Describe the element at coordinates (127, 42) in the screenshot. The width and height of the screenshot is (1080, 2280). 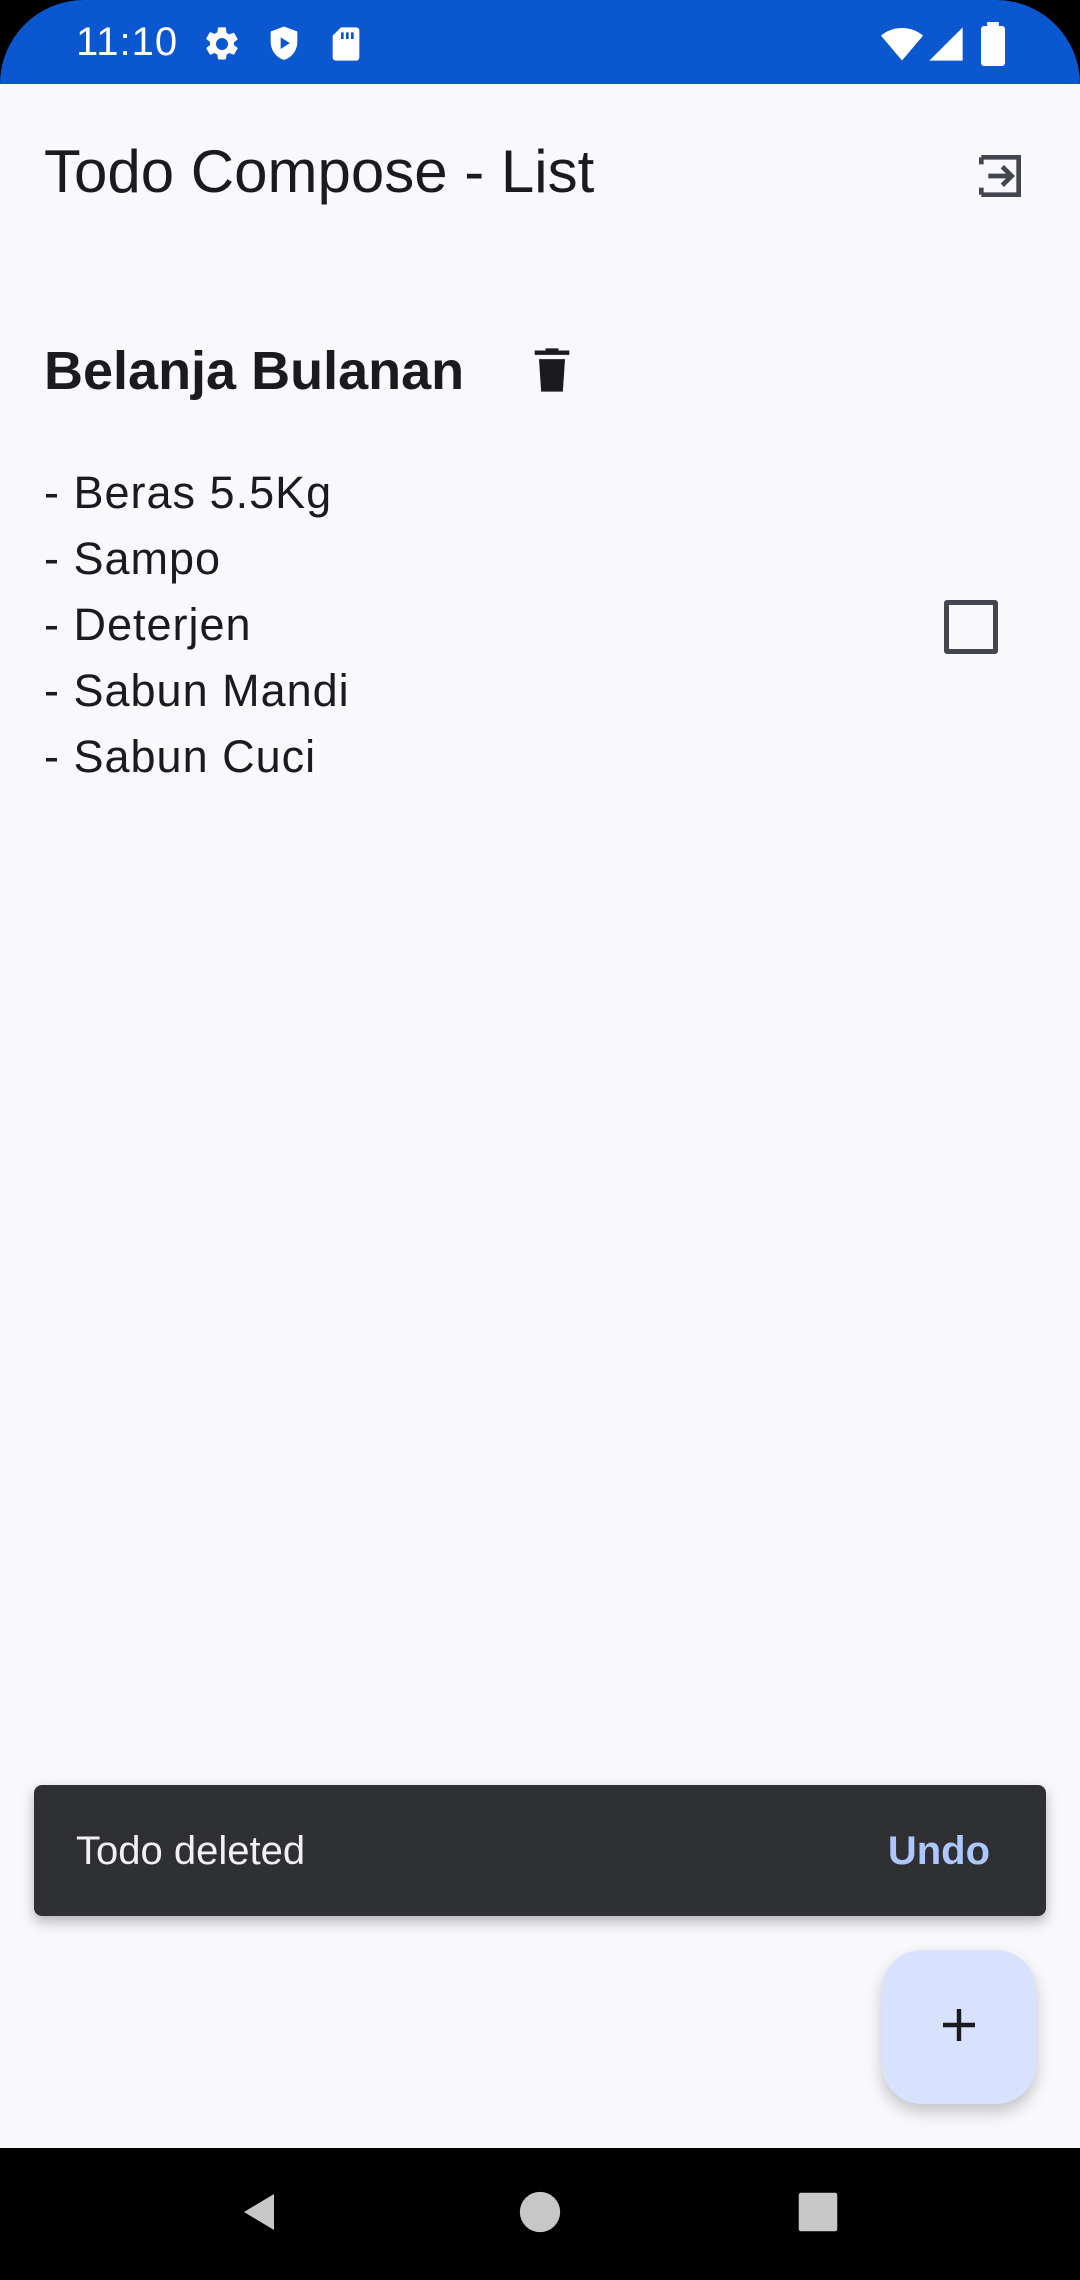
I see `status-time: 11:10` at that location.